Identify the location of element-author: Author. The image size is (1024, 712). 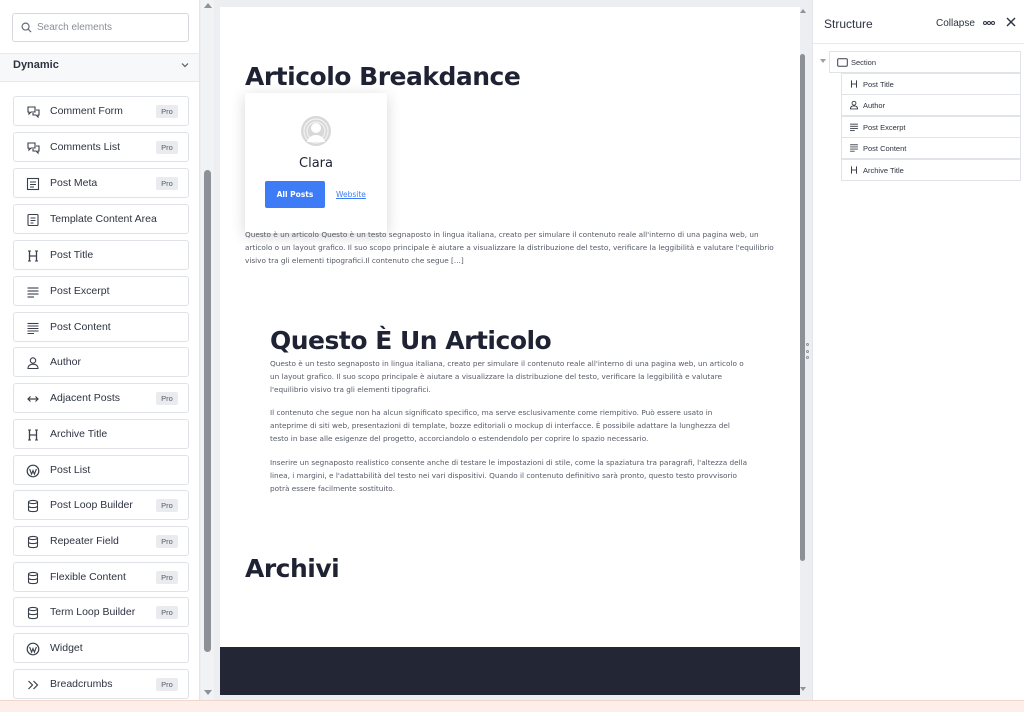
(101, 362).